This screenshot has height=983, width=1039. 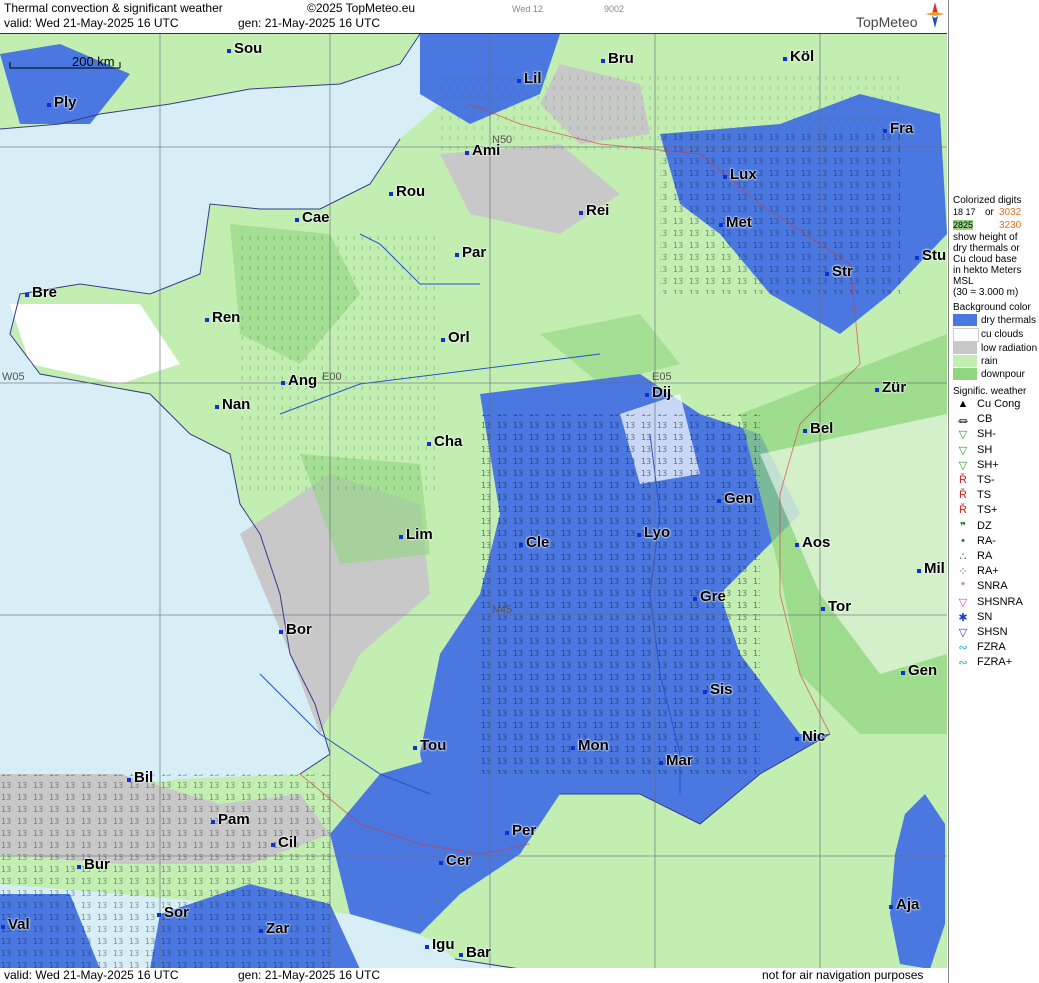 I want to click on city-label: Tou, so click(x=429, y=745).